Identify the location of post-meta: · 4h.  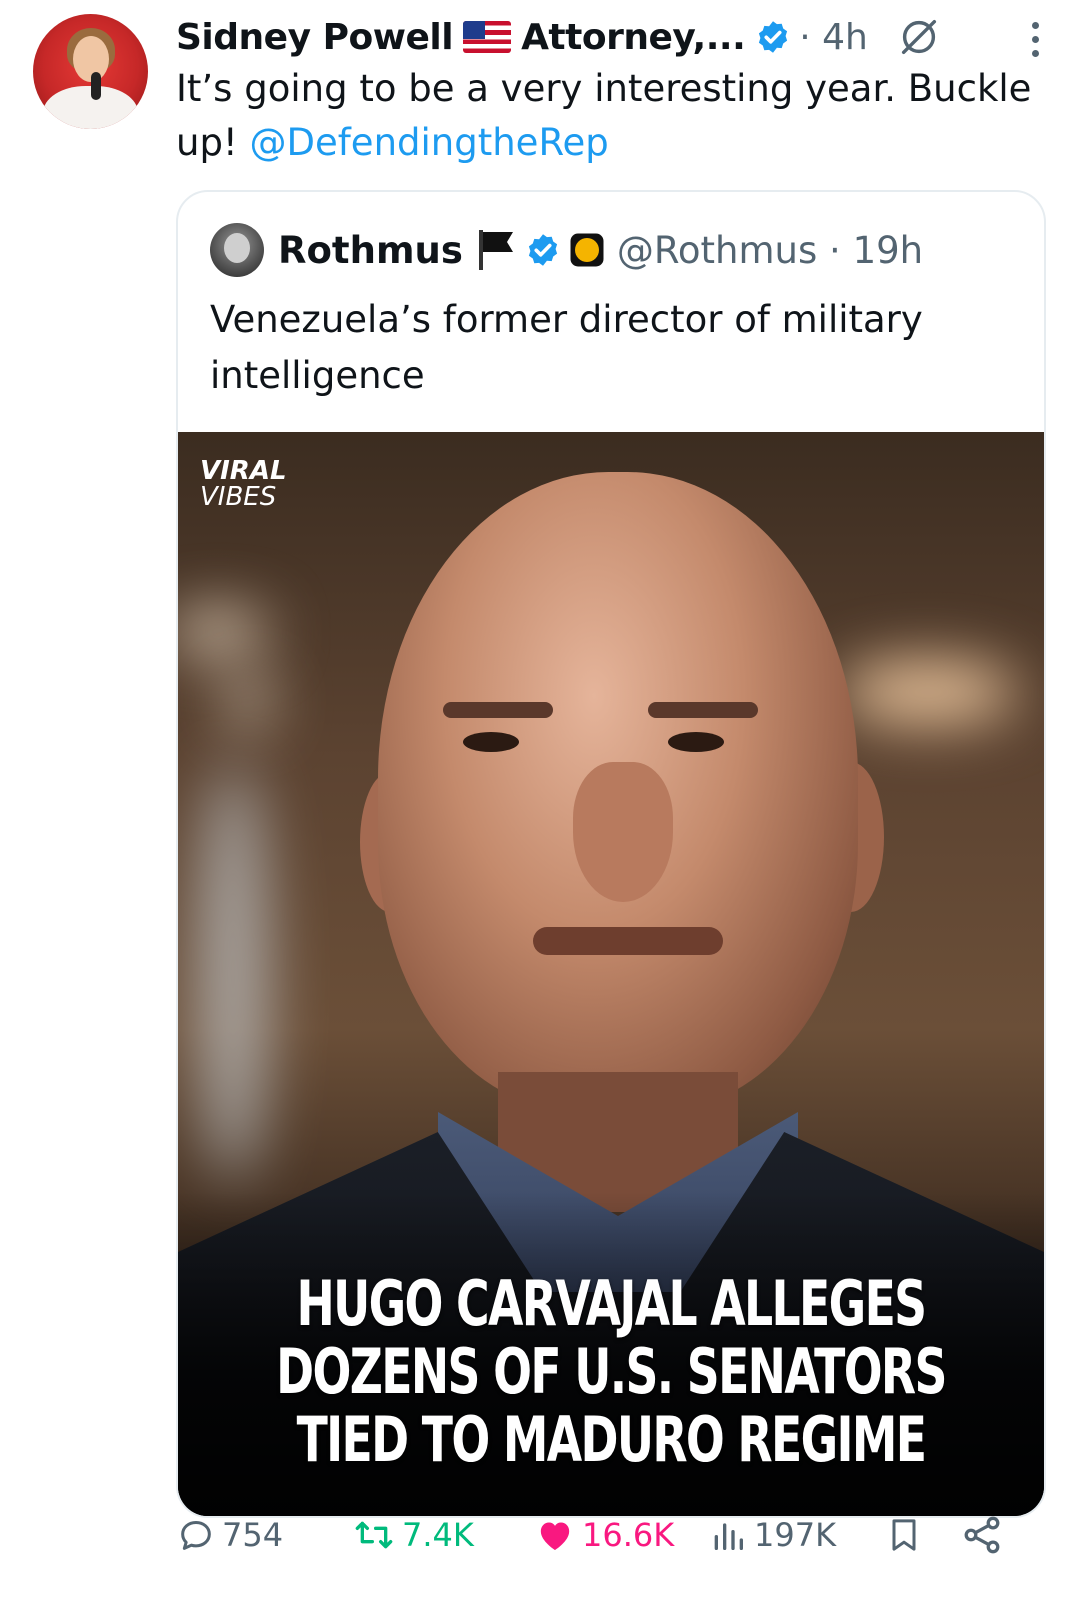
(833, 37).